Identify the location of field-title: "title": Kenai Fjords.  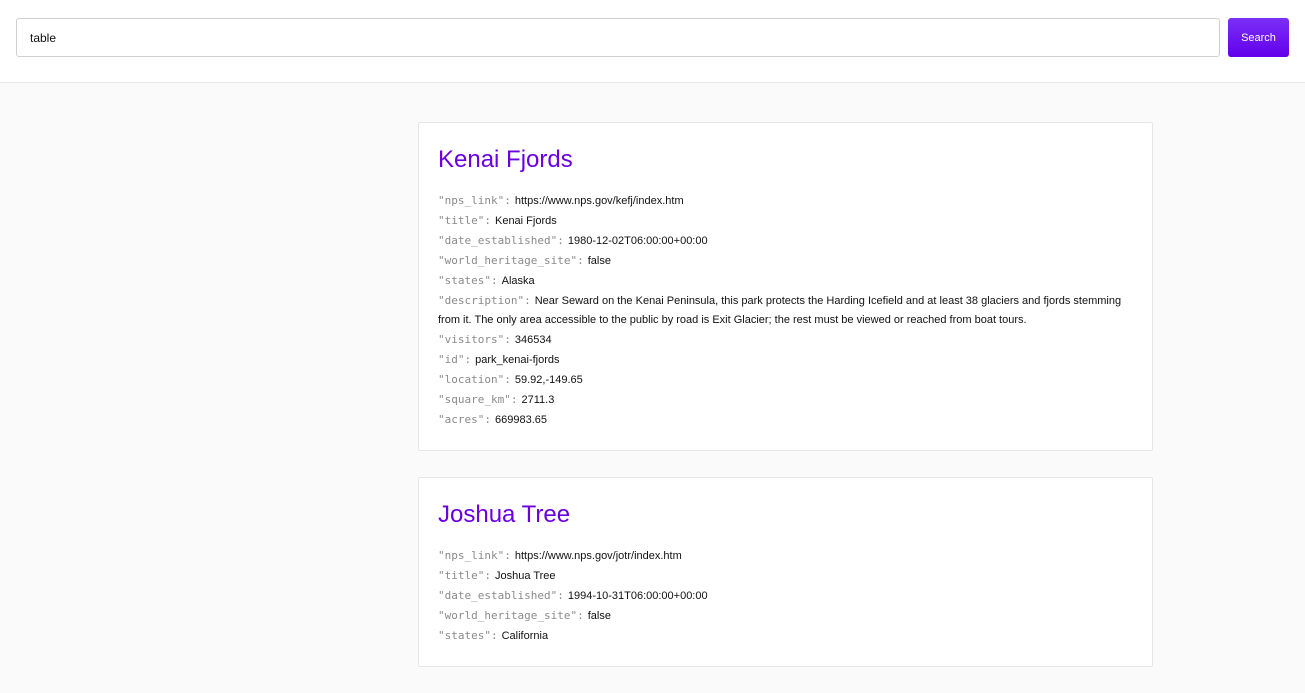
(785, 221).